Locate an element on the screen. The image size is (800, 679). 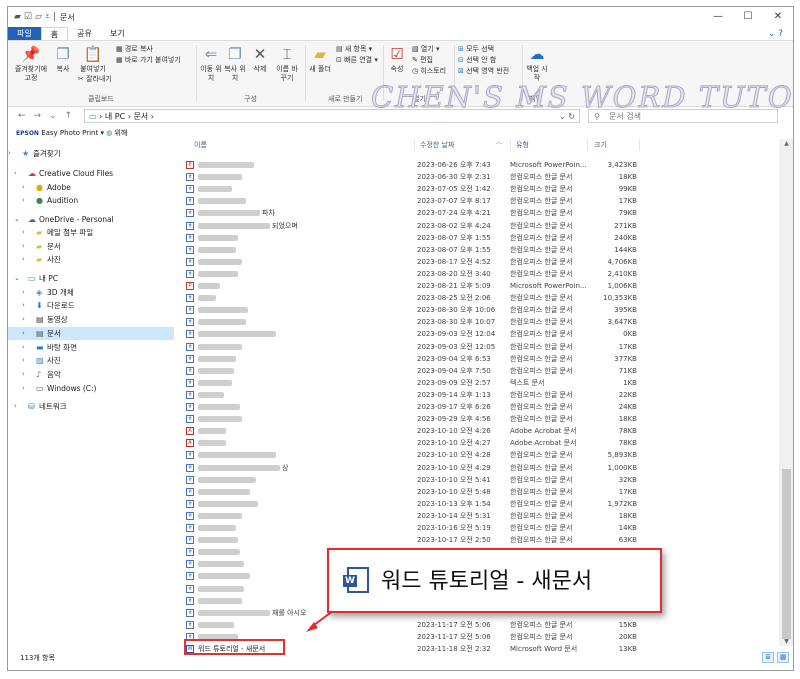
callout-box: W 워드 튜토리얼 - 새문서 is located at coordinates (494, 580).